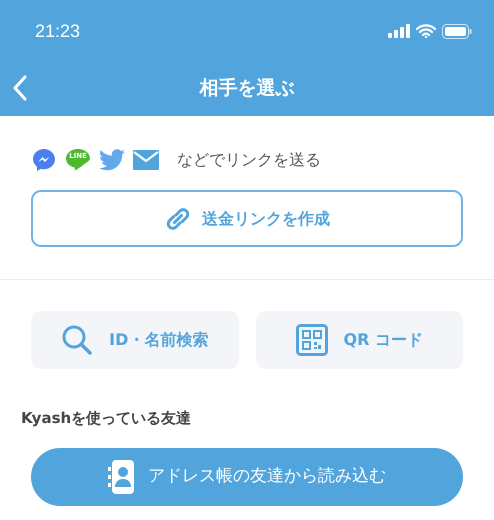 The height and width of the screenshot is (520, 494). What do you see at coordinates (399, 31) in the screenshot?
I see `signal-icon` at bounding box center [399, 31].